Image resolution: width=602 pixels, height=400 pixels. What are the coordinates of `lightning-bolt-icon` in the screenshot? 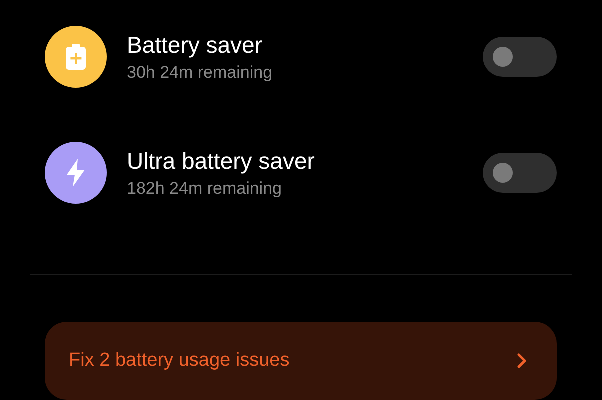 It's located at (76, 173).